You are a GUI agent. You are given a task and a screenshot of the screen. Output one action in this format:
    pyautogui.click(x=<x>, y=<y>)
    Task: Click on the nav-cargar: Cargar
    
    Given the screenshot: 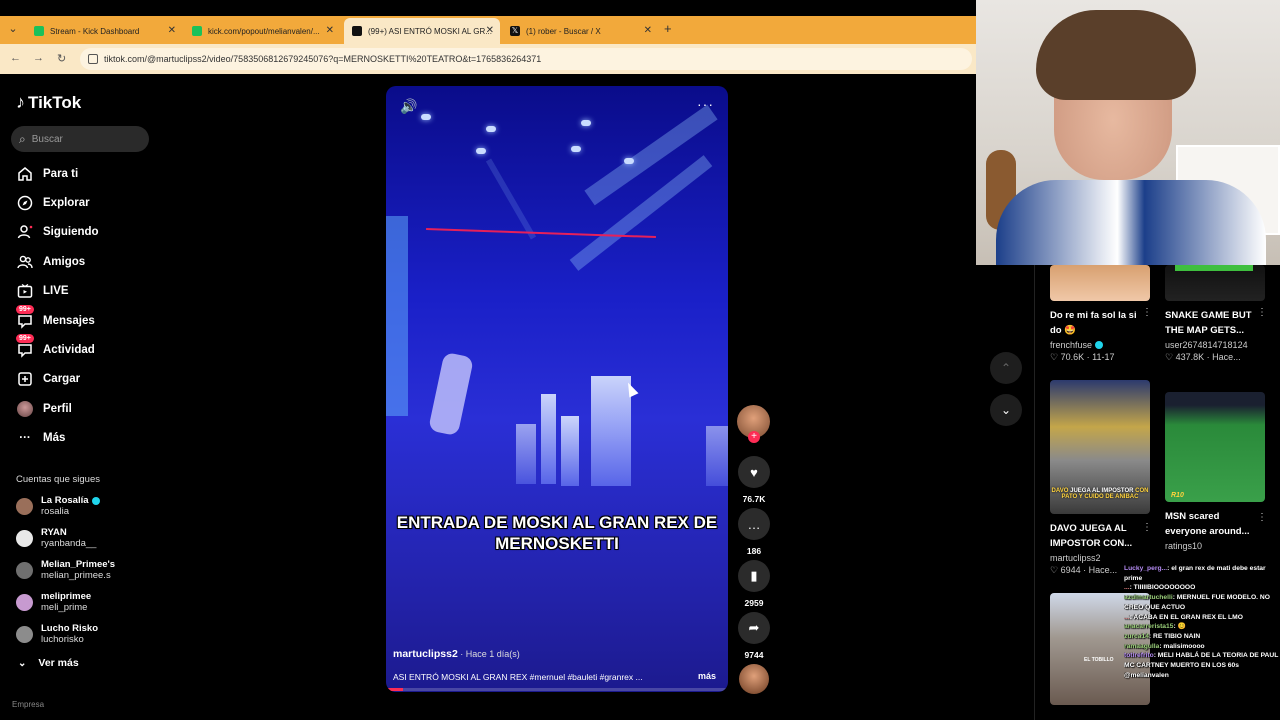 What is the action you would take?
    pyautogui.click(x=48, y=379)
    